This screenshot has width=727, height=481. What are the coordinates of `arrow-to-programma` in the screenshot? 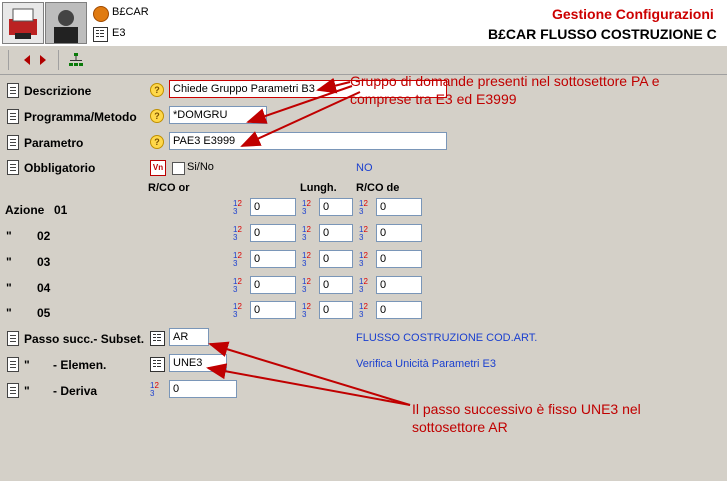 It's located at (299, 104).